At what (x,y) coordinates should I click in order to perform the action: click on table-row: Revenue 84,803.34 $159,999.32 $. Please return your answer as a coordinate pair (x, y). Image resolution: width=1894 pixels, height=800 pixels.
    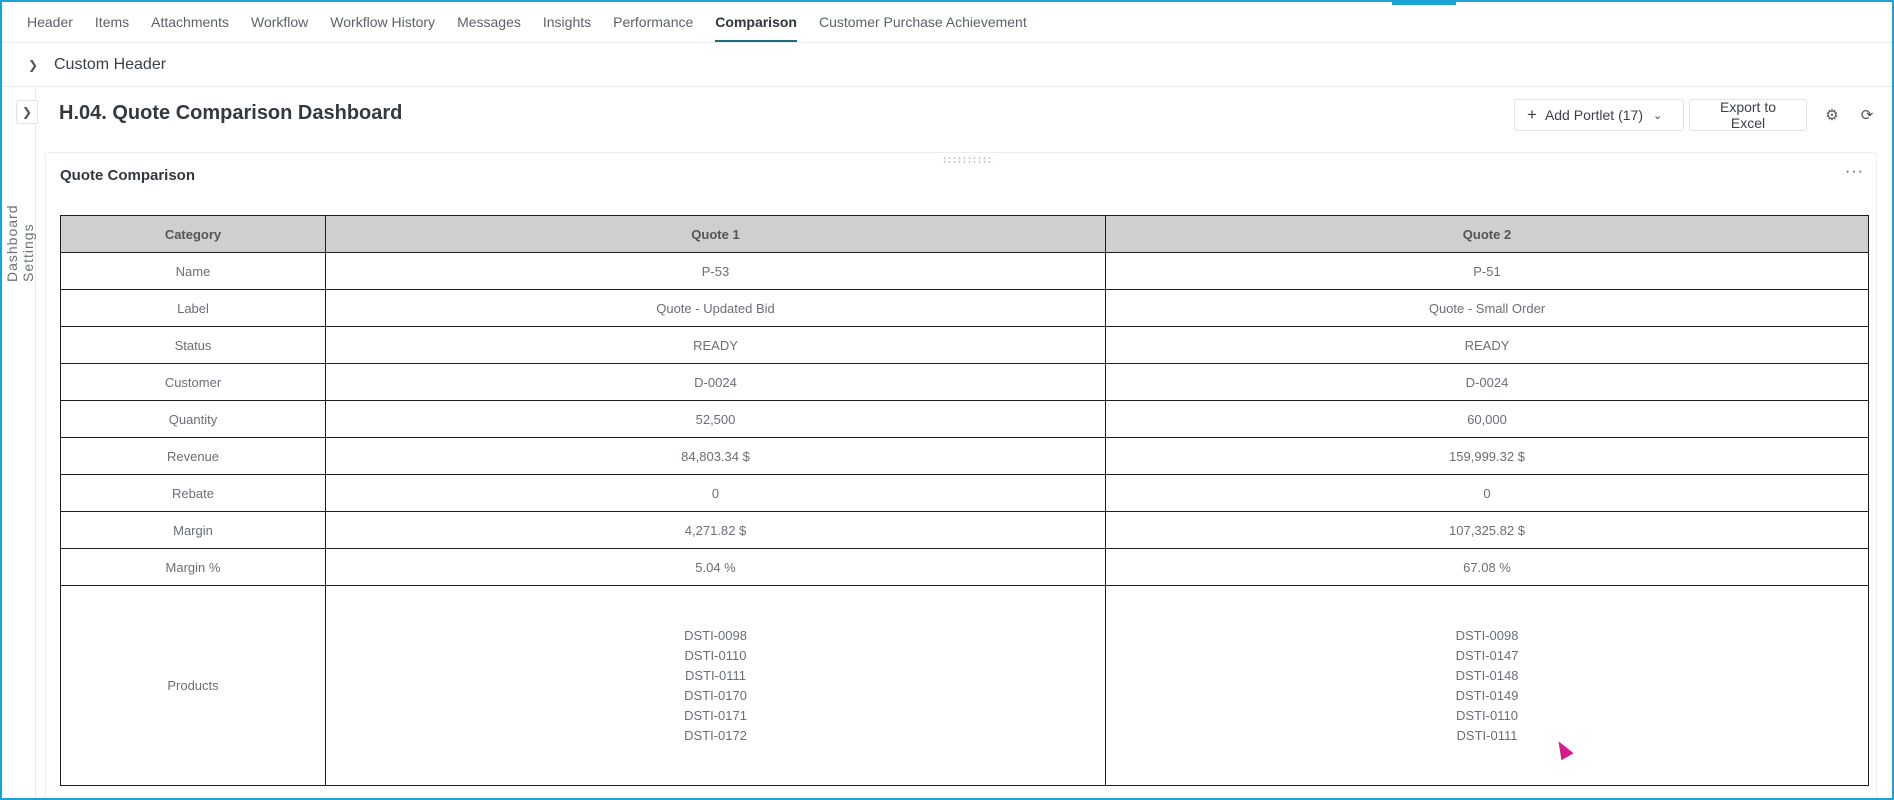
    Looking at the image, I should click on (964, 456).